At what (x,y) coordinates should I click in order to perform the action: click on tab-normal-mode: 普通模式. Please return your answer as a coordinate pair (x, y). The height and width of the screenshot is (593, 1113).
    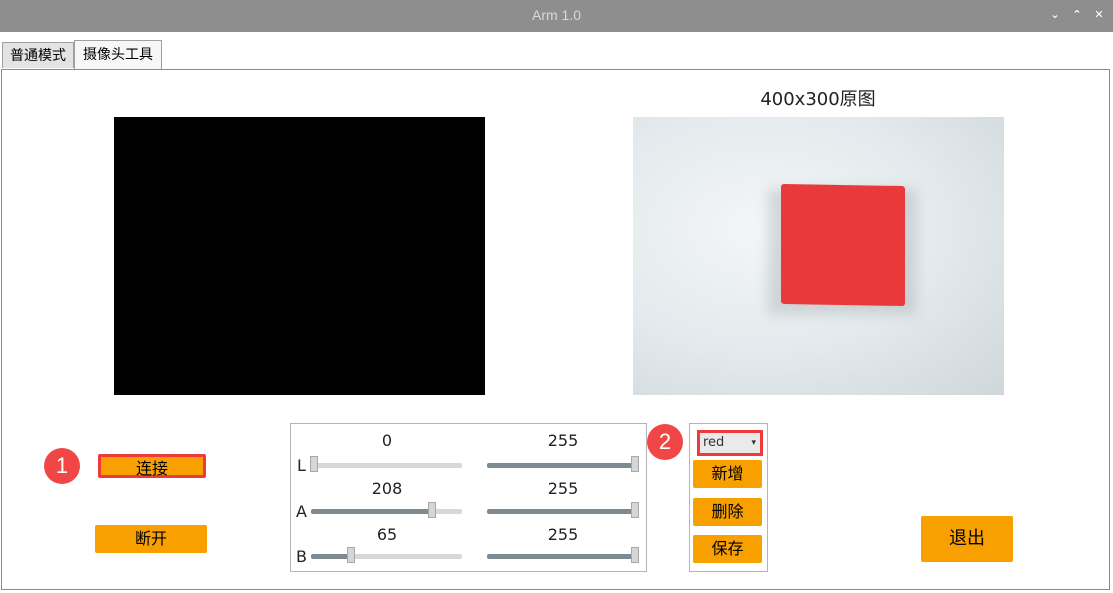
    Looking at the image, I should click on (38, 55).